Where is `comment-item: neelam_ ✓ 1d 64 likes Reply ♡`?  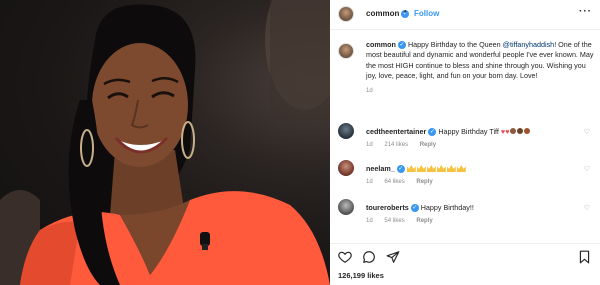
comment-item: neelam_ ✓ 1d 64 likes Reply ♡ is located at coordinates (466, 172).